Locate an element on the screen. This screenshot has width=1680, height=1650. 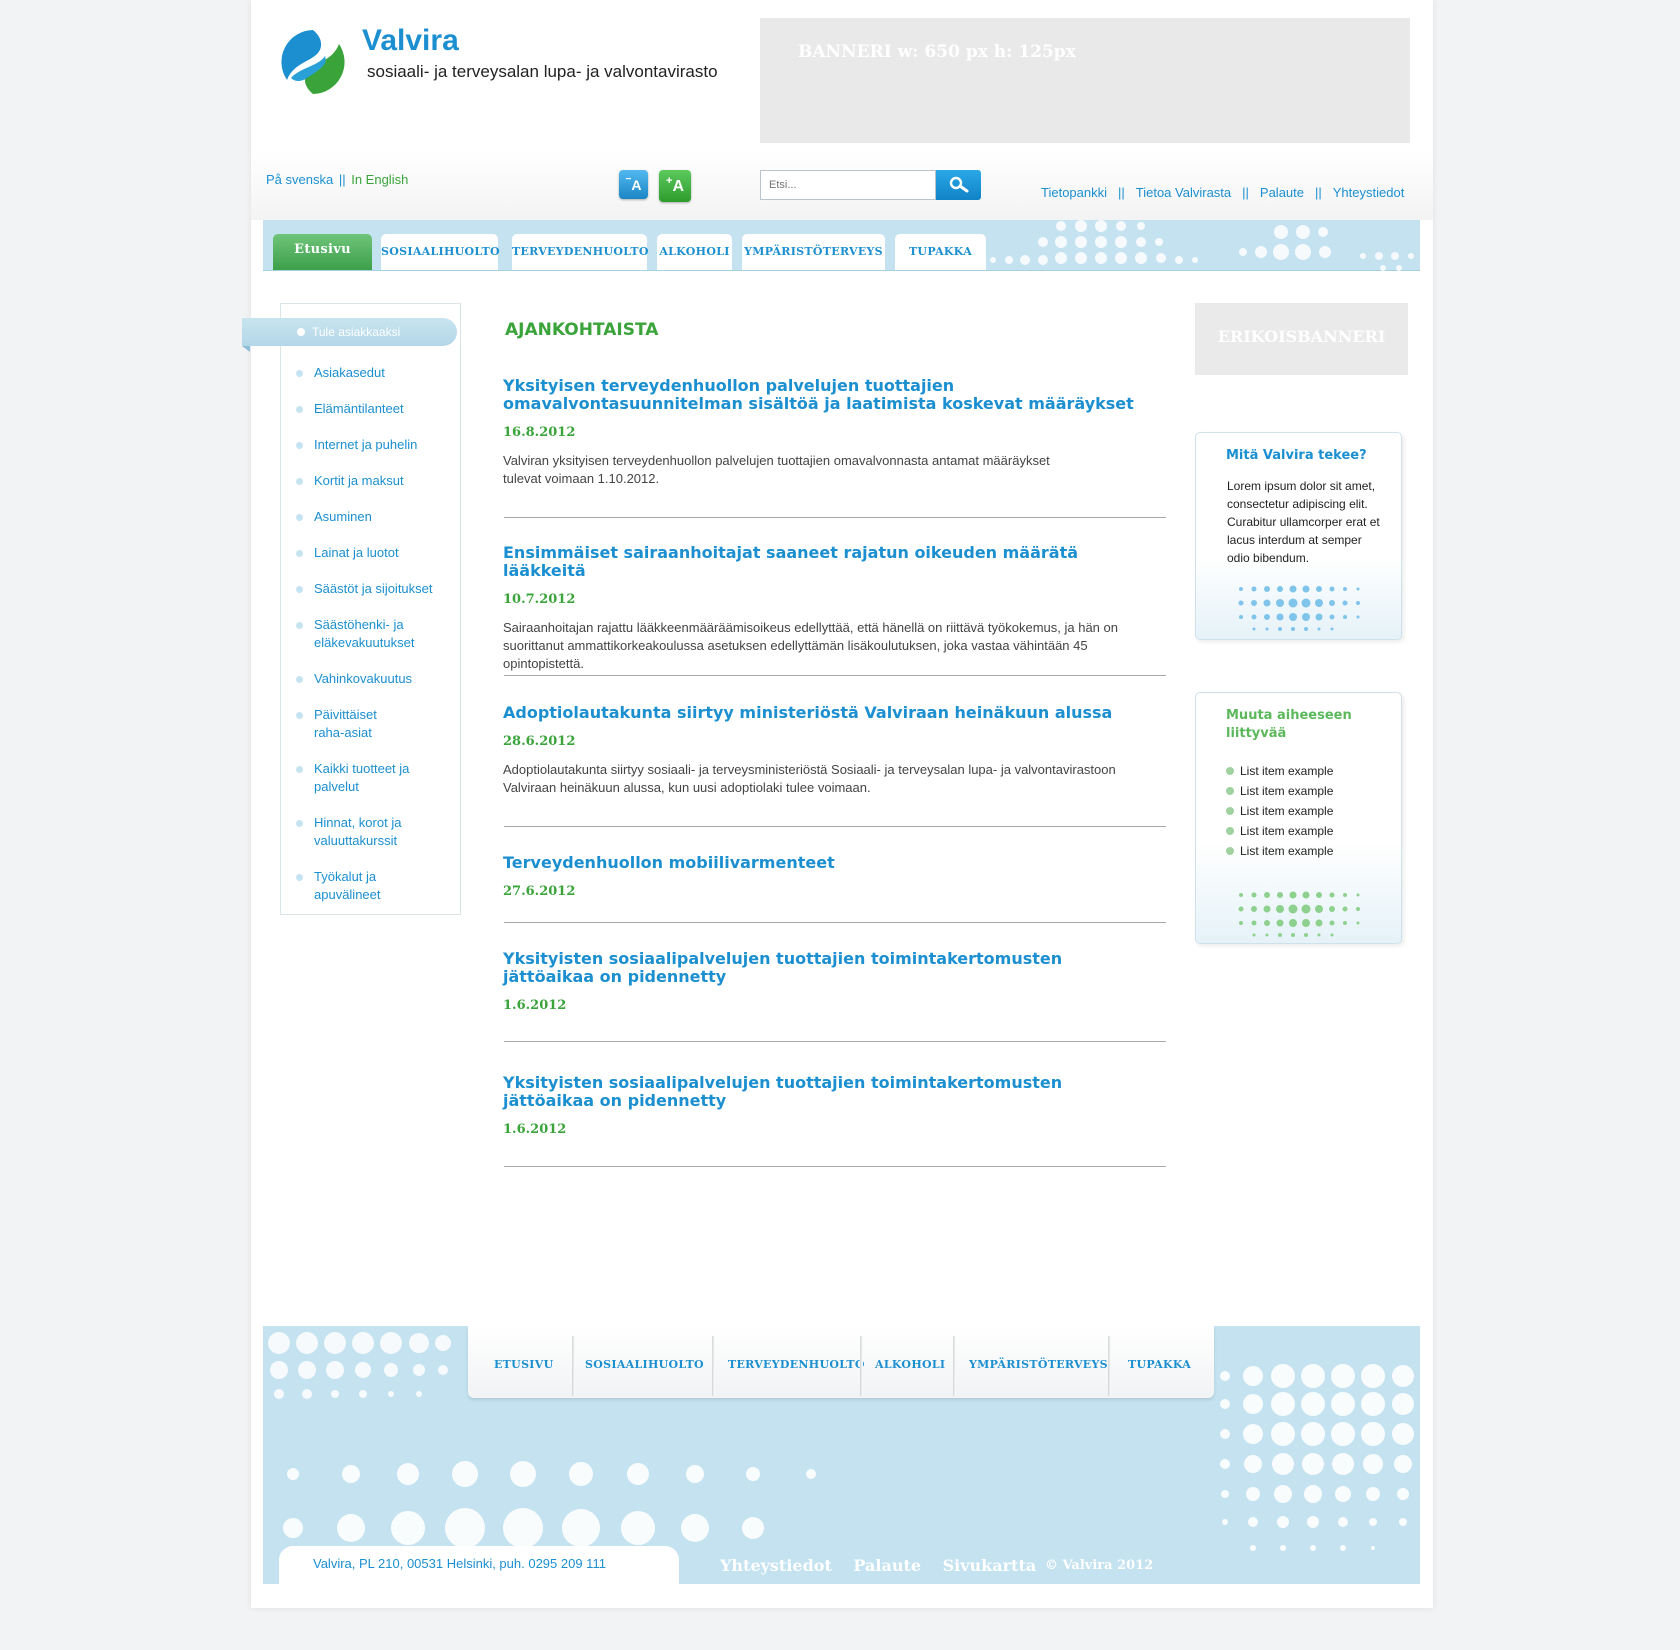
footer-nav-tupakka: TUPAKKA is located at coordinates (1159, 1364).